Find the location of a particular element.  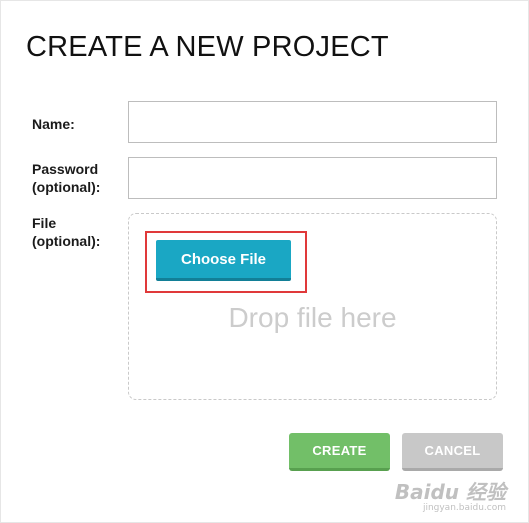

dialog-title: CREATE A NEW PROJECT is located at coordinates (207, 47).